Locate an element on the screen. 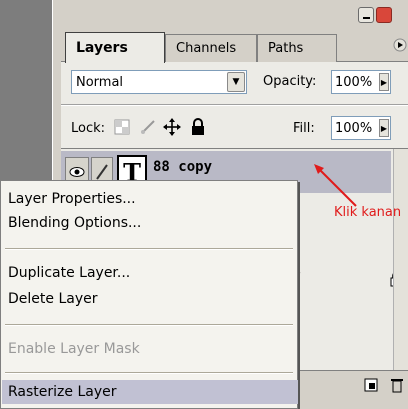 This screenshot has width=408, height=409. fill-input: 100% ▶ is located at coordinates (361, 128).